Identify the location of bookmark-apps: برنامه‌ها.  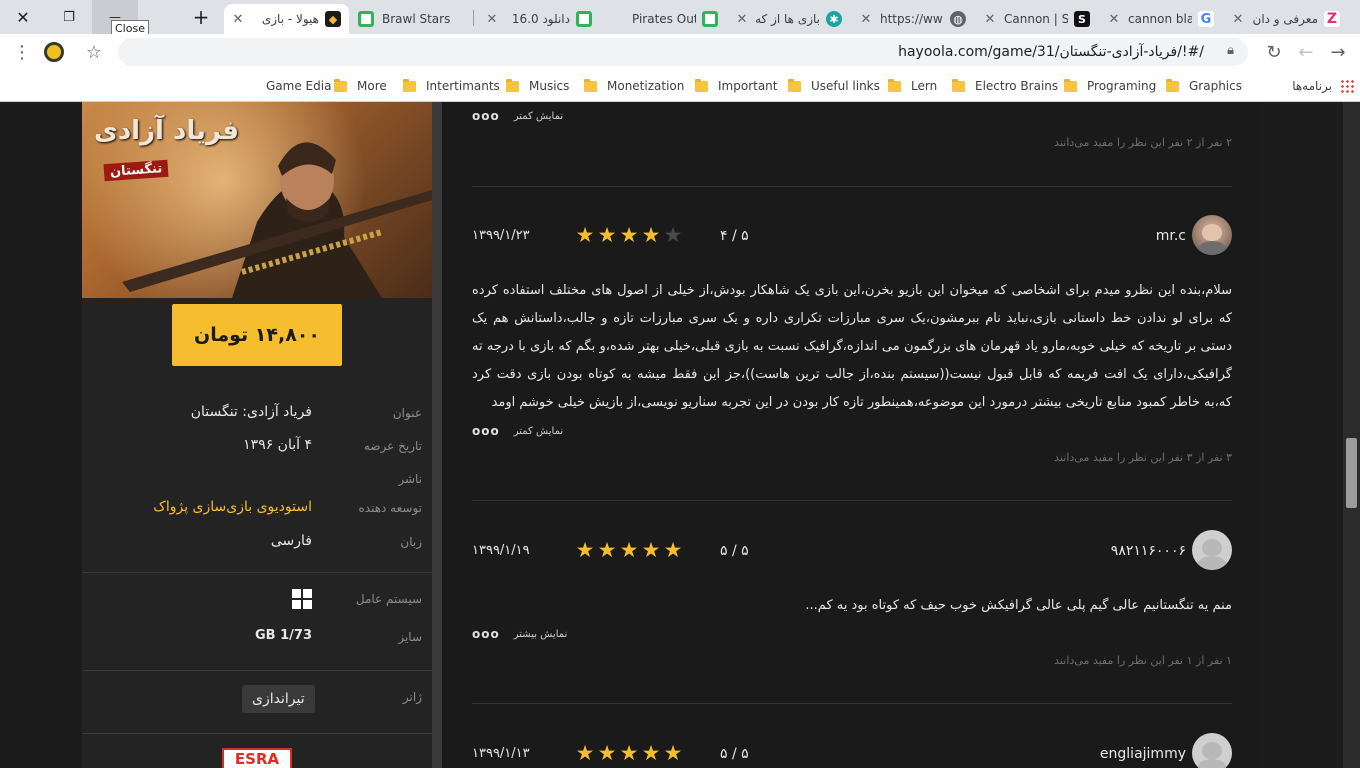
(1323, 86).